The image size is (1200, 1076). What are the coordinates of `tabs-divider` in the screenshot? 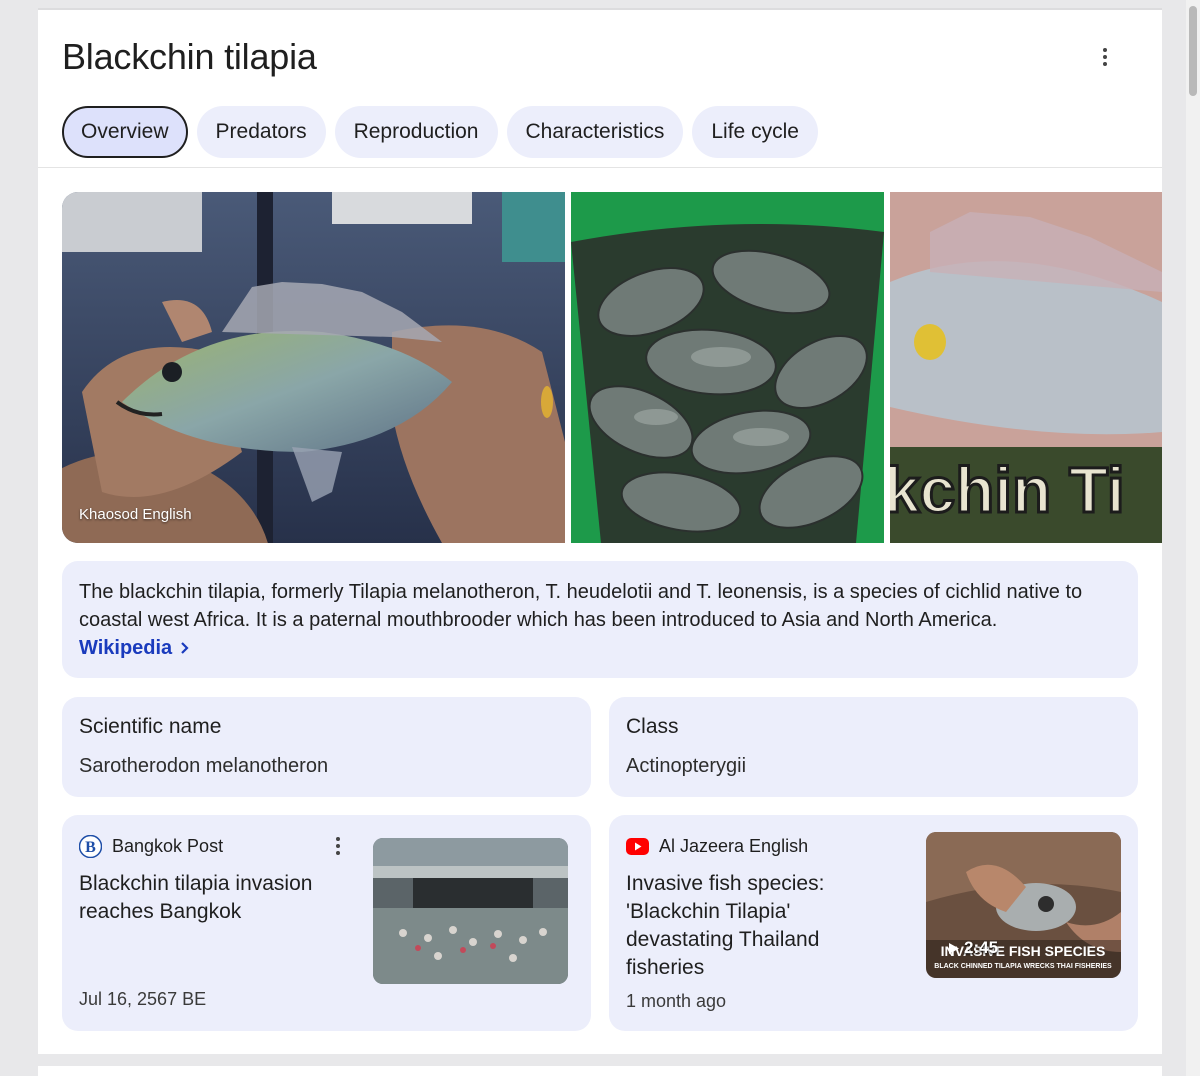 It's located at (600, 167).